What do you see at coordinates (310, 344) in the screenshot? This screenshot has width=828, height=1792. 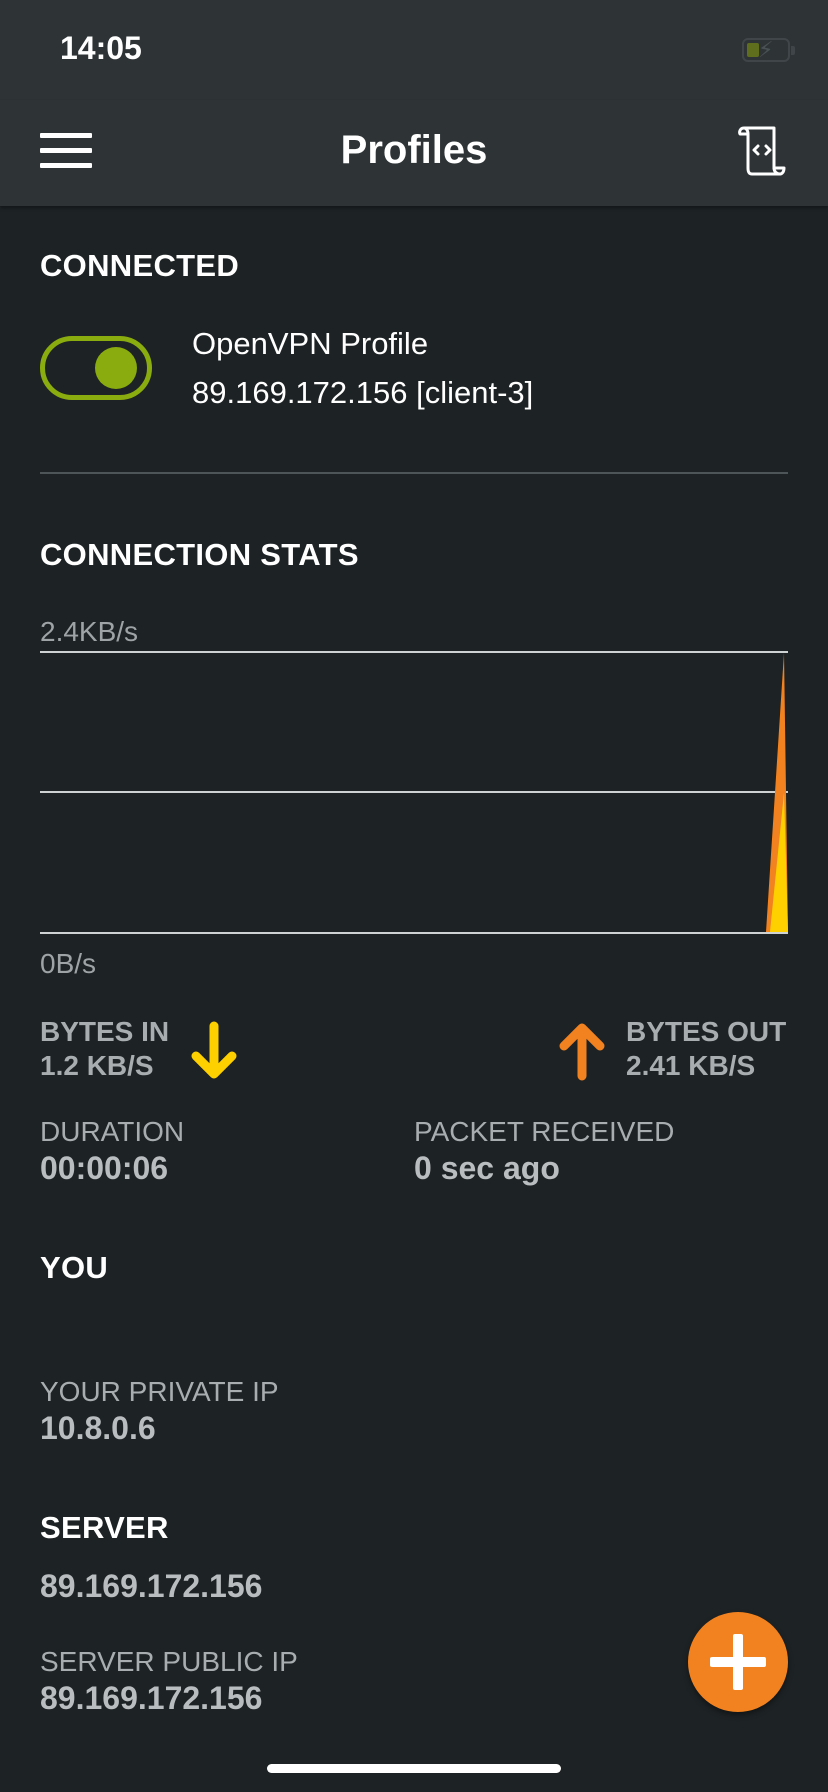 I see `profile-name: OpenVPN Profile` at bounding box center [310, 344].